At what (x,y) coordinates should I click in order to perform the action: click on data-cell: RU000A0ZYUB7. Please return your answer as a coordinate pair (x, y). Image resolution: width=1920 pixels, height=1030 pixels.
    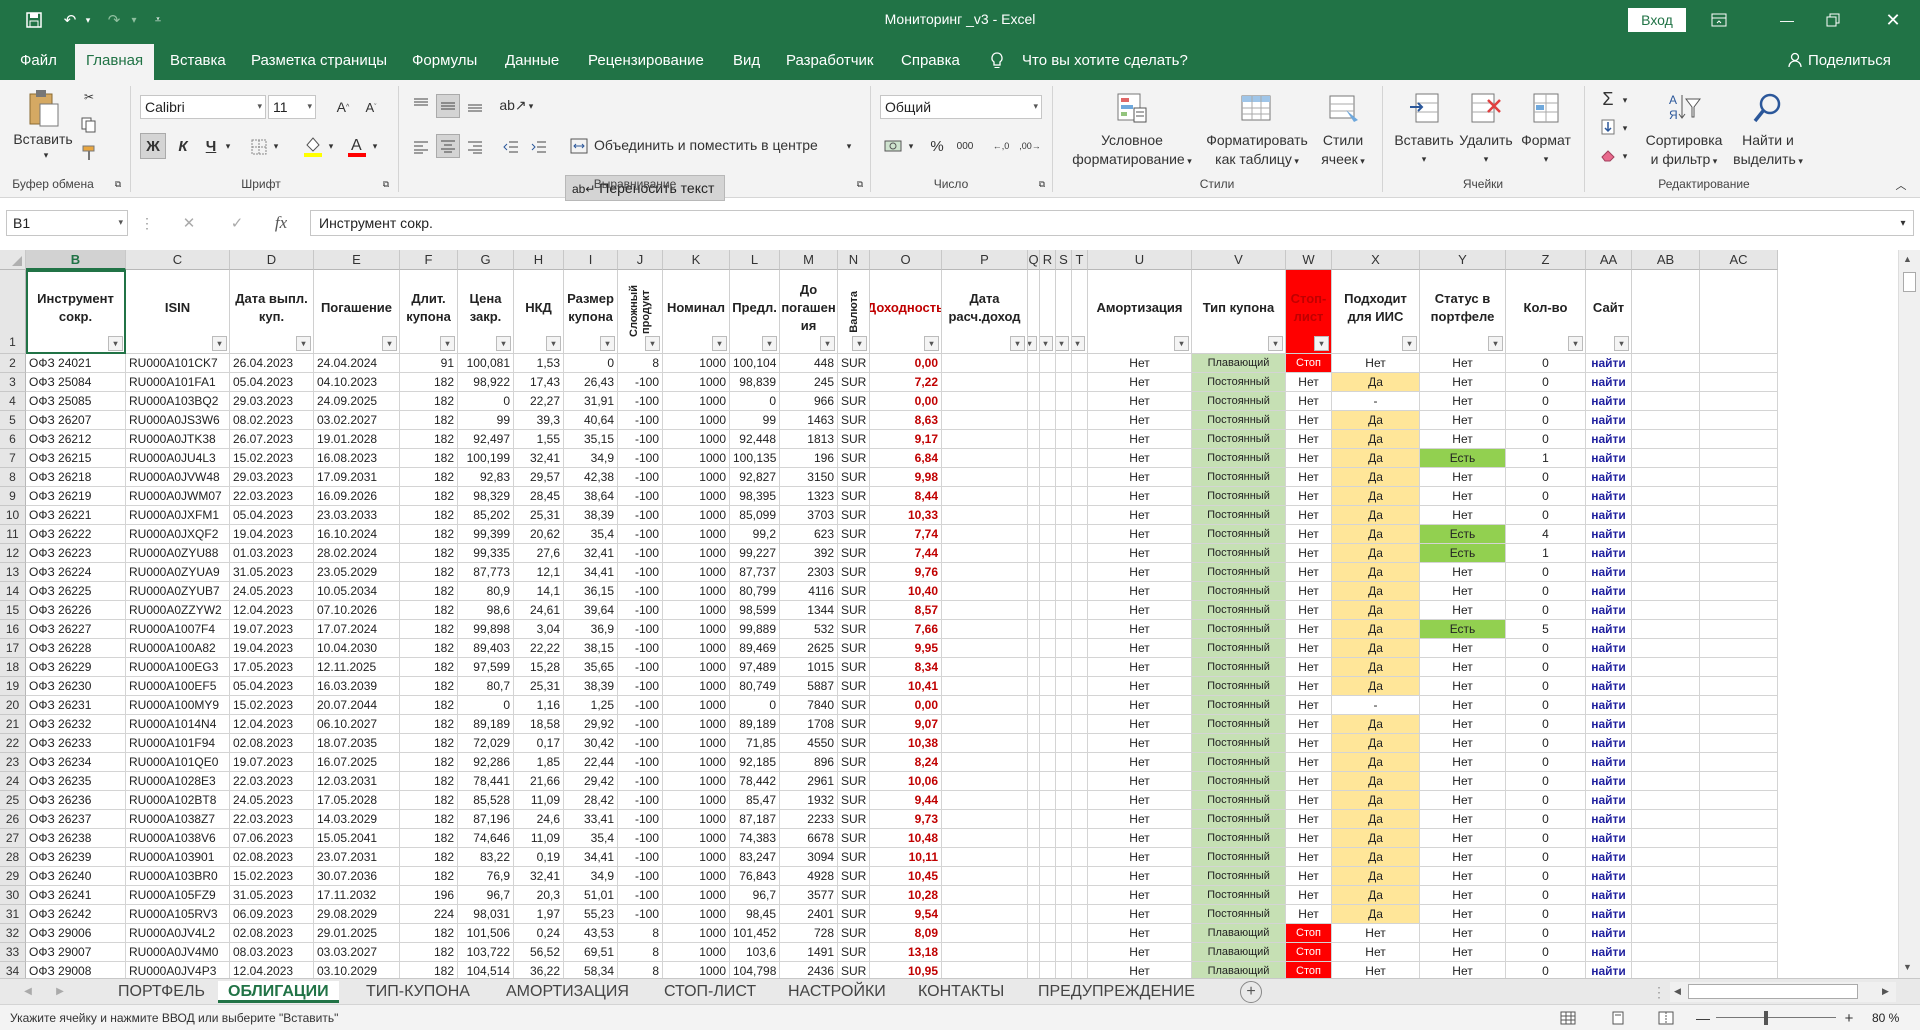
    Looking at the image, I should click on (178, 591).